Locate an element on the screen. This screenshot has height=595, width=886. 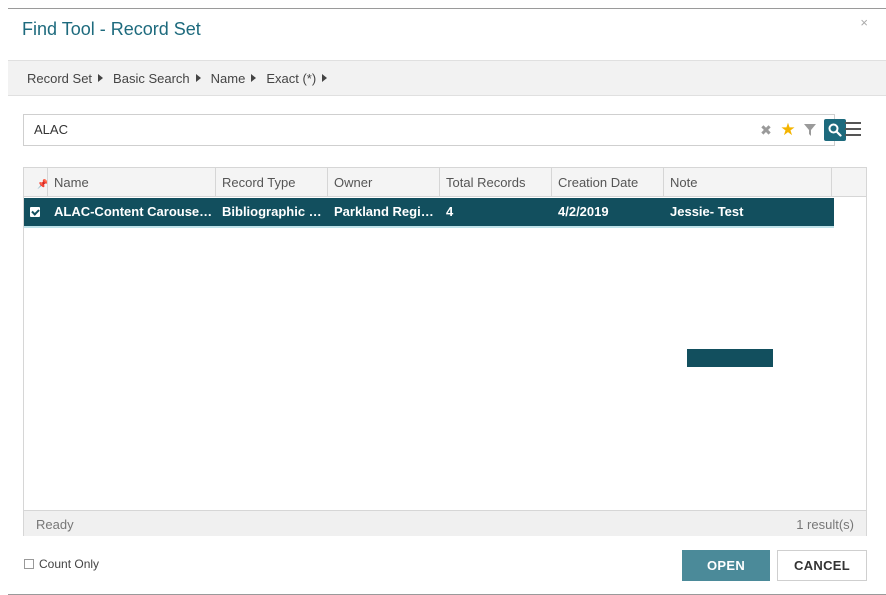
breadcrumb-item-record-set: Record Set is located at coordinates (65, 78).